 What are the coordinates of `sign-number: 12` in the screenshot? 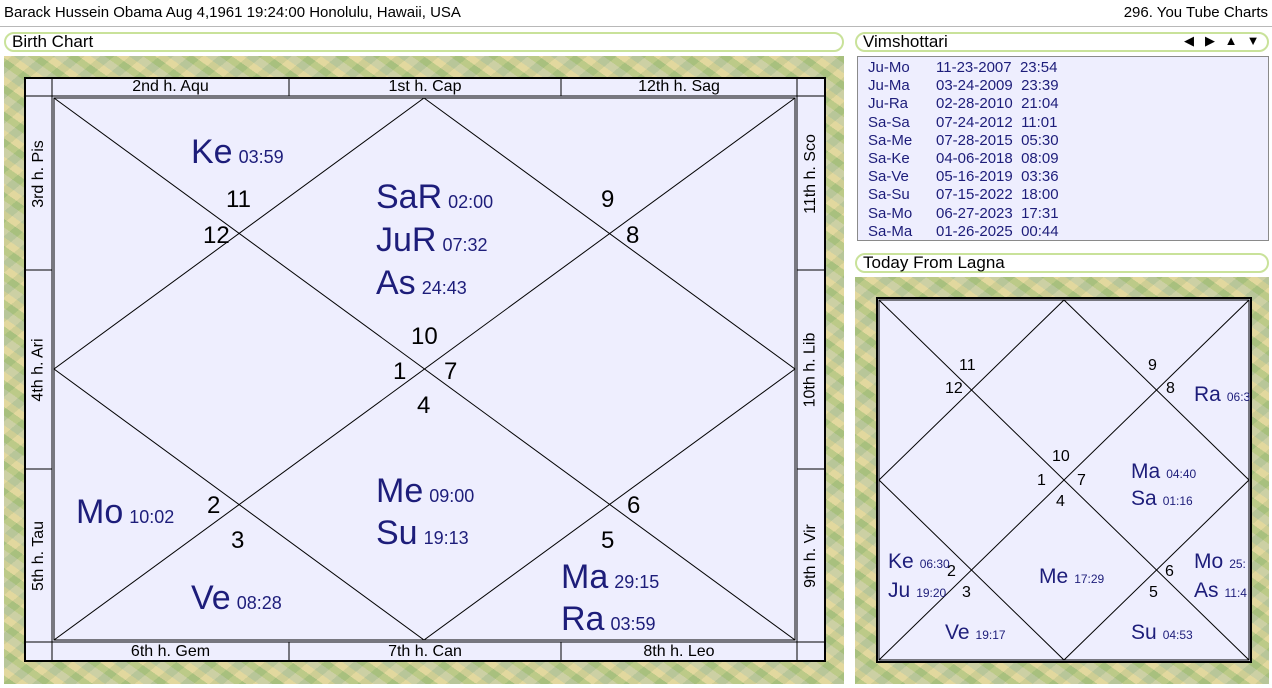 It's located at (954, 388).